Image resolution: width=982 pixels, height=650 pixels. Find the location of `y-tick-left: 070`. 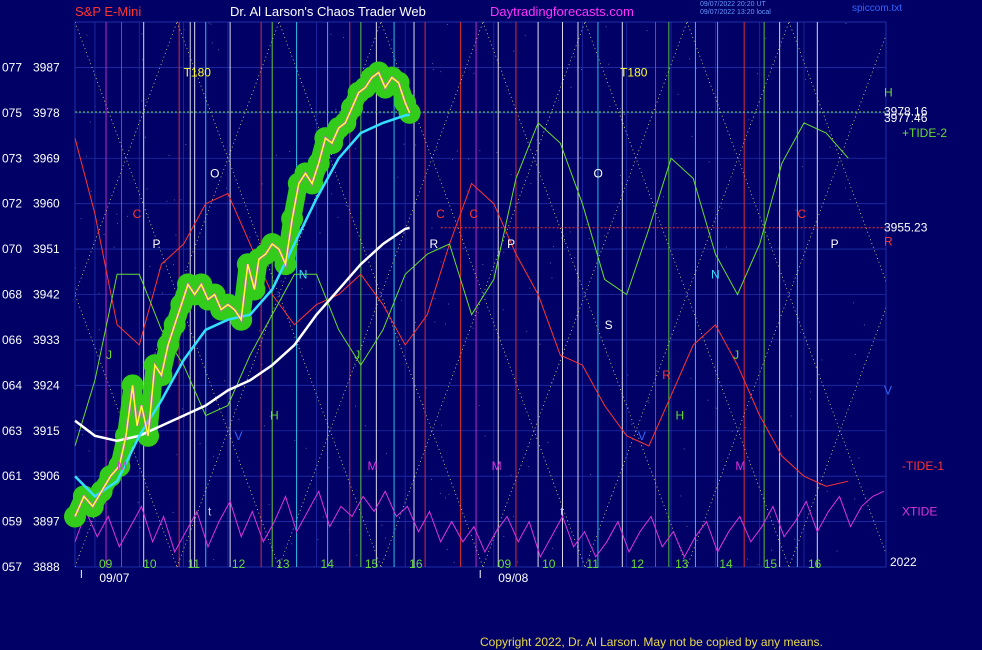

y-tick-left: 070 is located at coordinates (12, 249).